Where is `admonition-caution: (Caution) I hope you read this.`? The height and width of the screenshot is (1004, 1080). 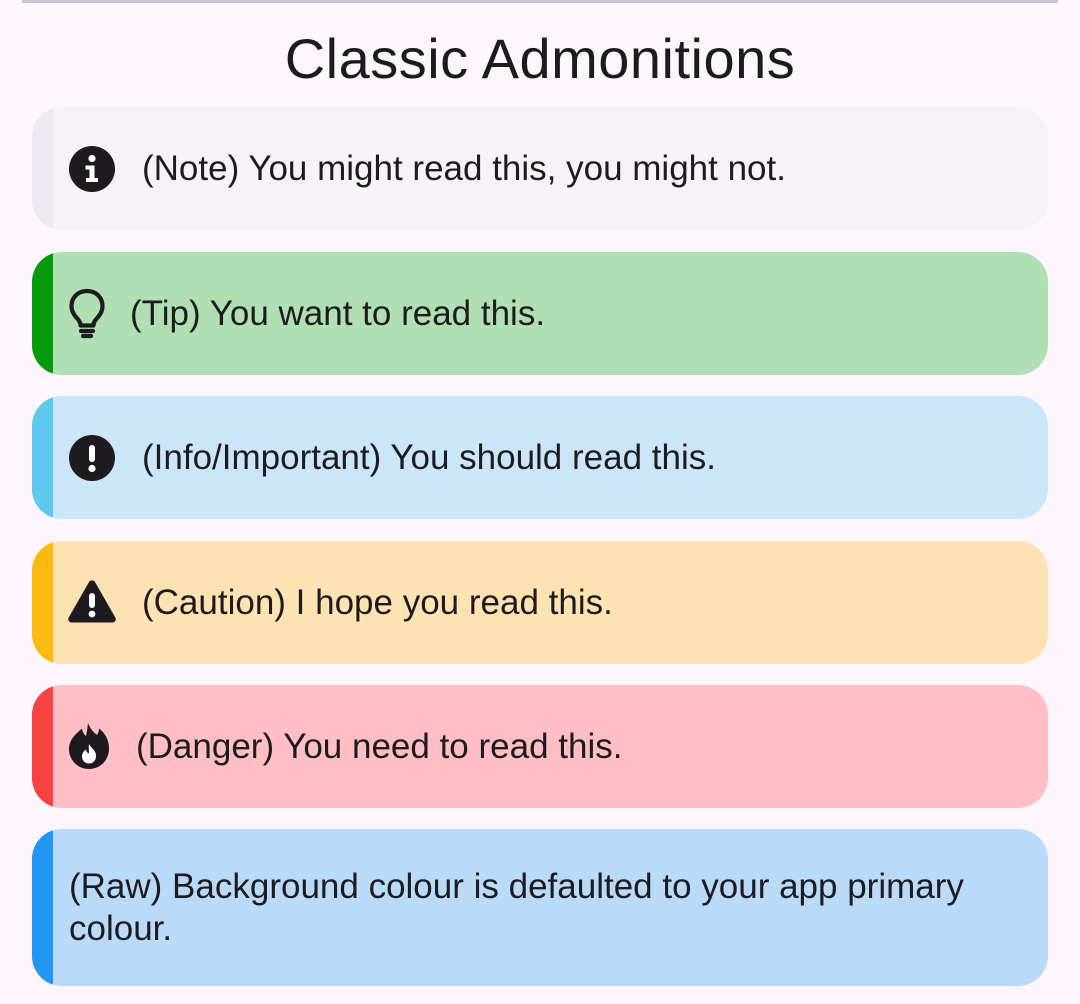 admonition-caution: (Caution) I hope you read this. is located at coordinates (540, 602).